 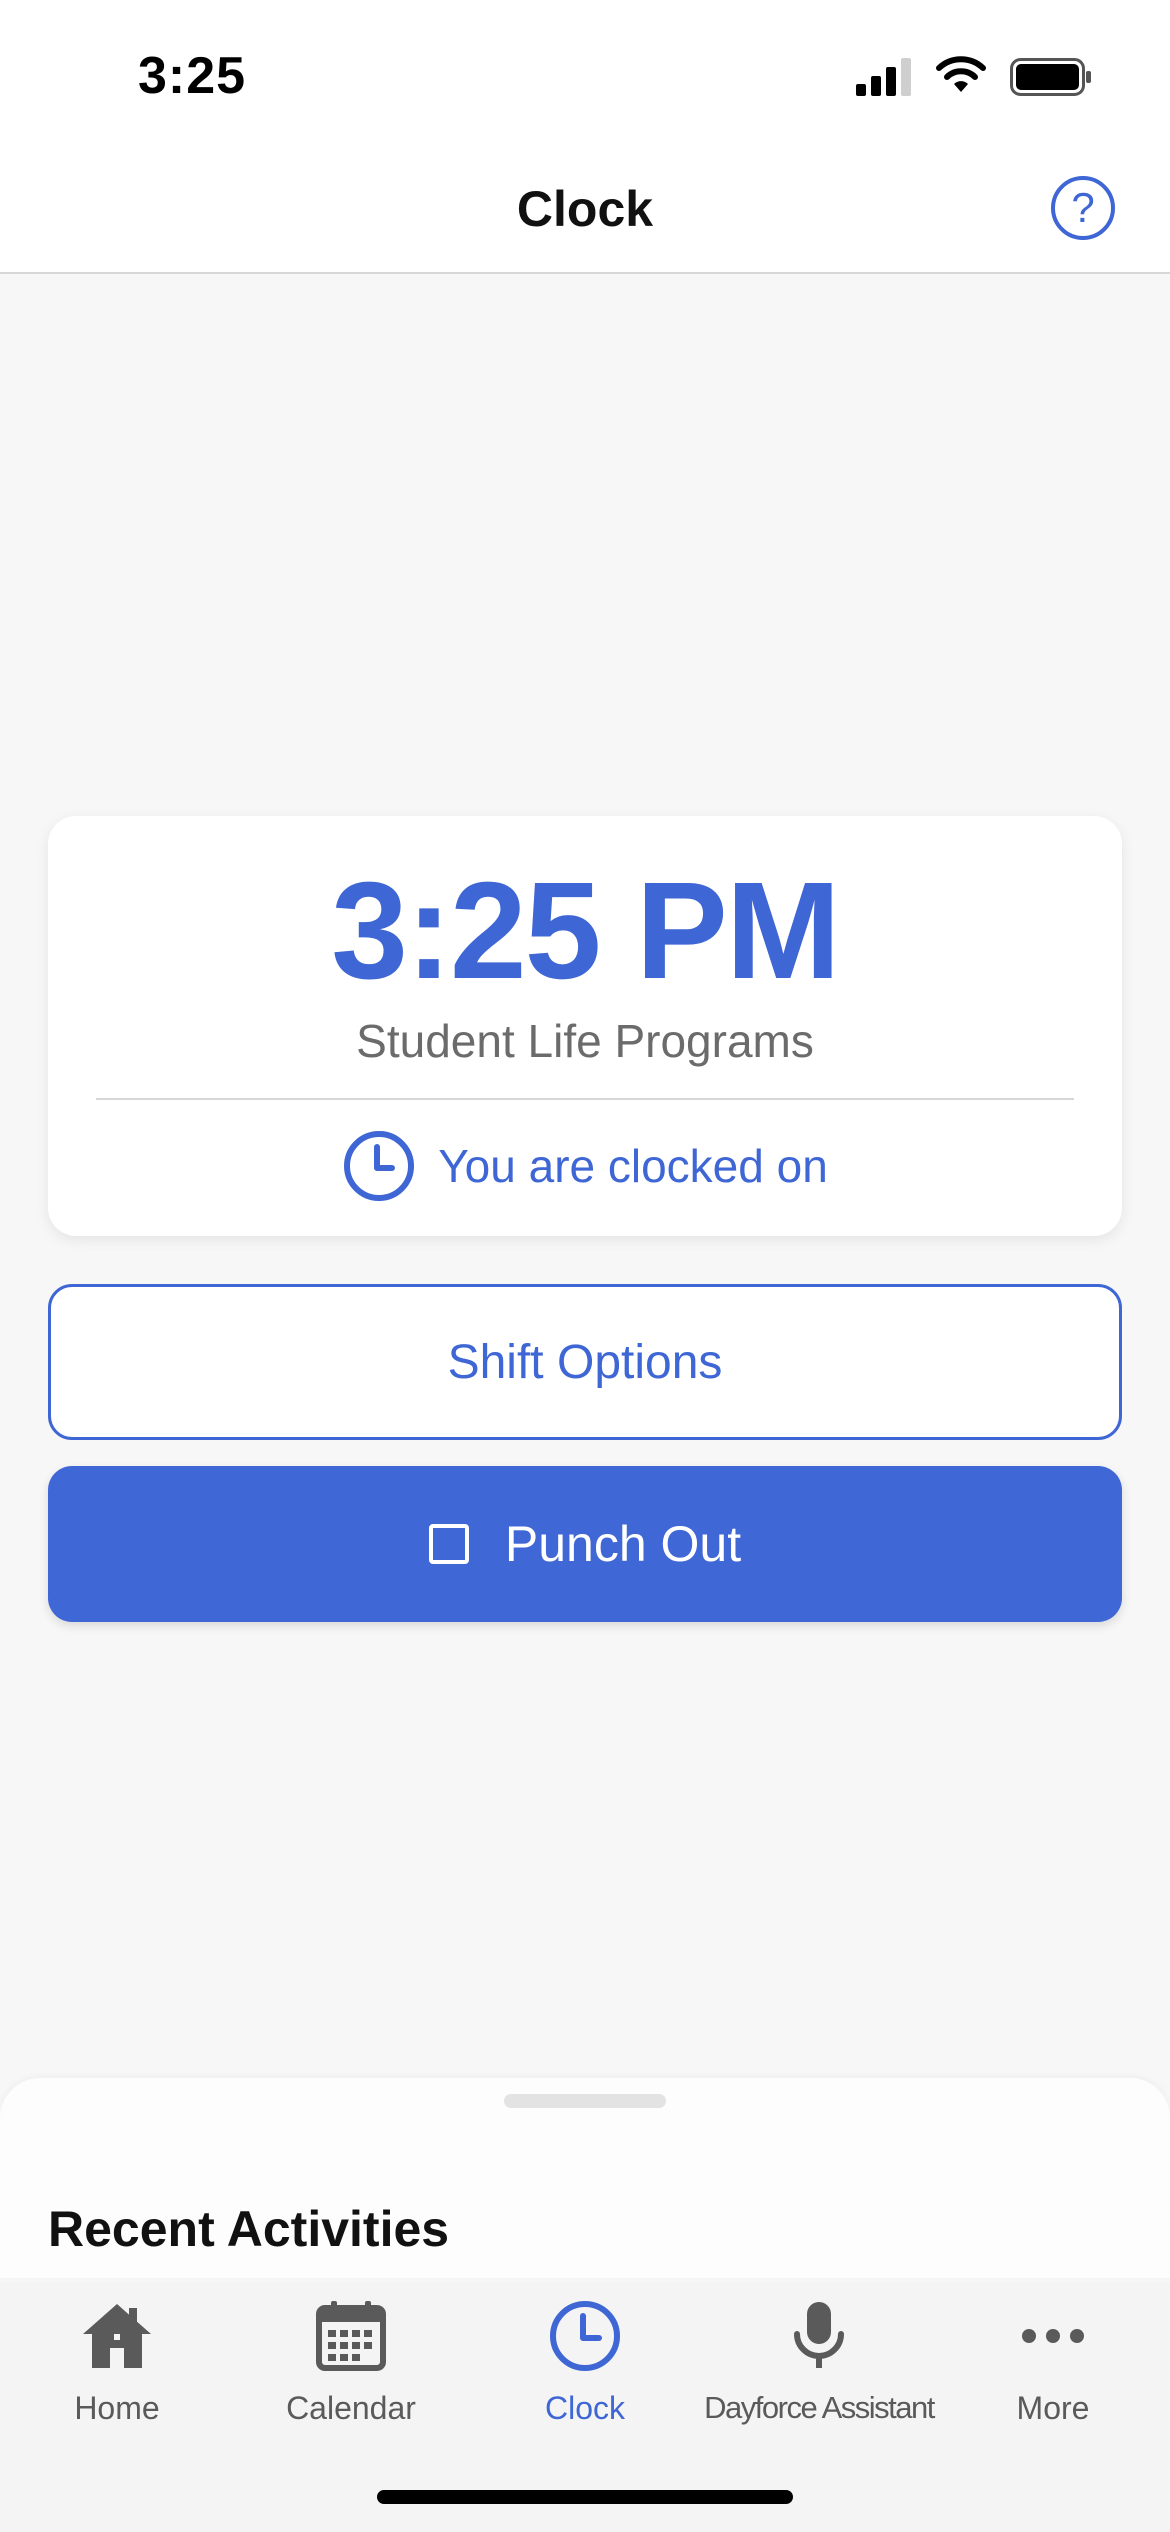 I want to click on page-title: Clock, so click(x=585, y=209).